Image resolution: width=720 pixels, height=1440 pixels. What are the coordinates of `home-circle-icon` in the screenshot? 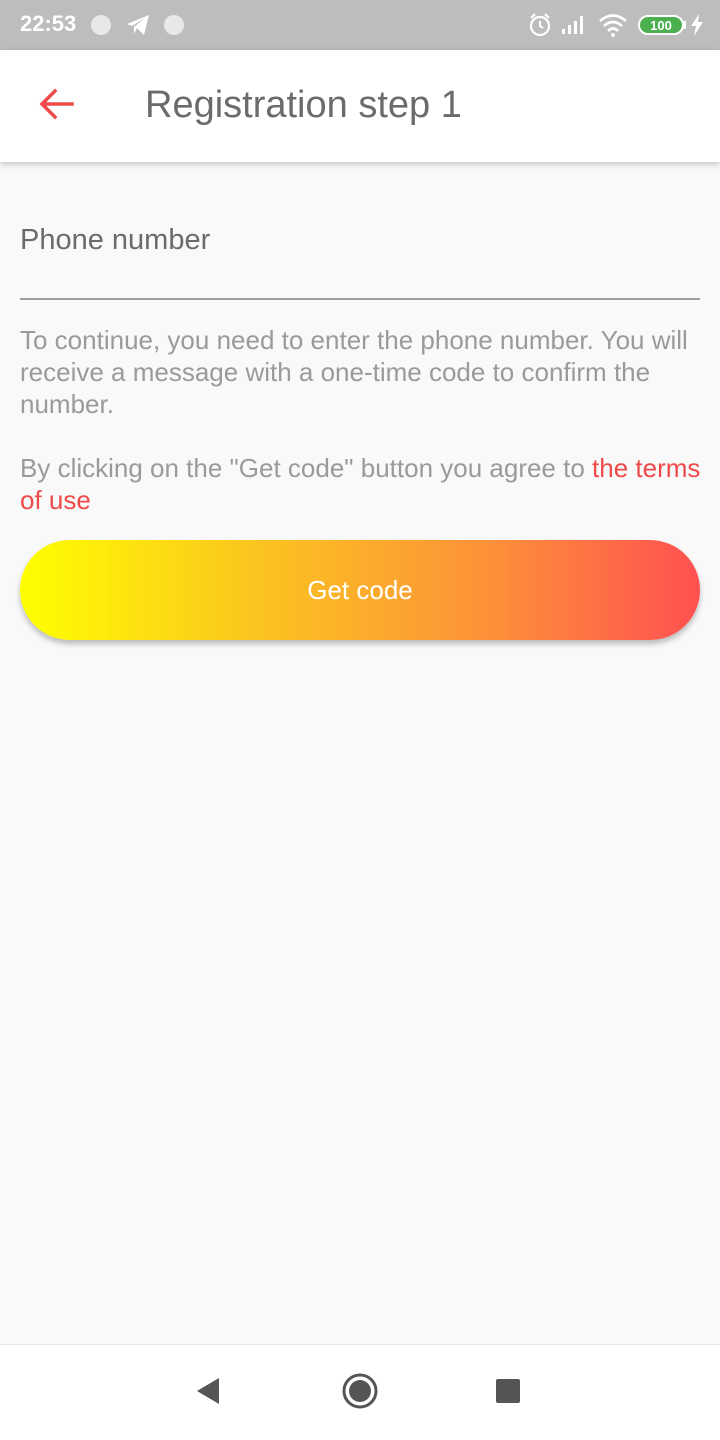 It's located at (360, 1393).